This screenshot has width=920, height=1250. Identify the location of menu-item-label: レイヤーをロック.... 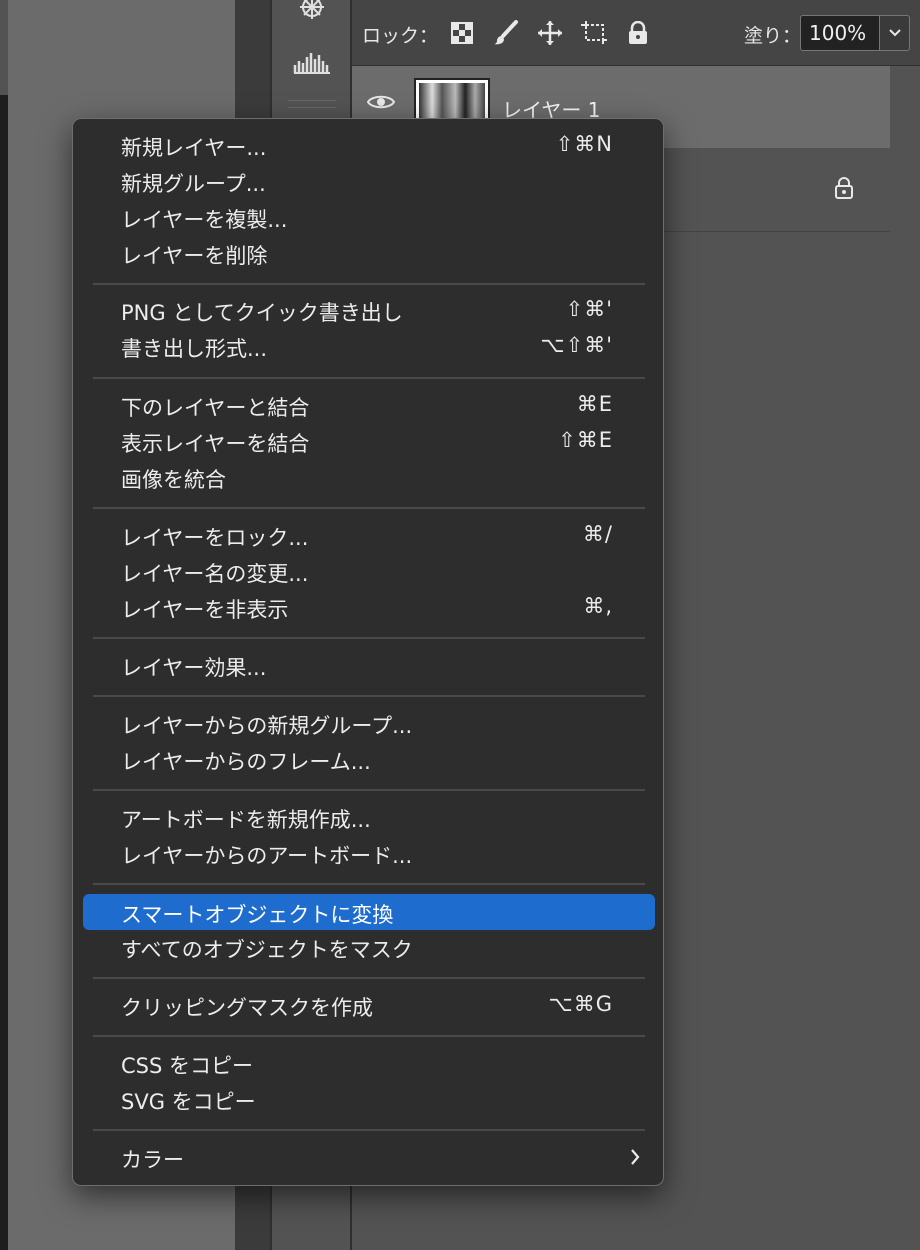
(215, 538).